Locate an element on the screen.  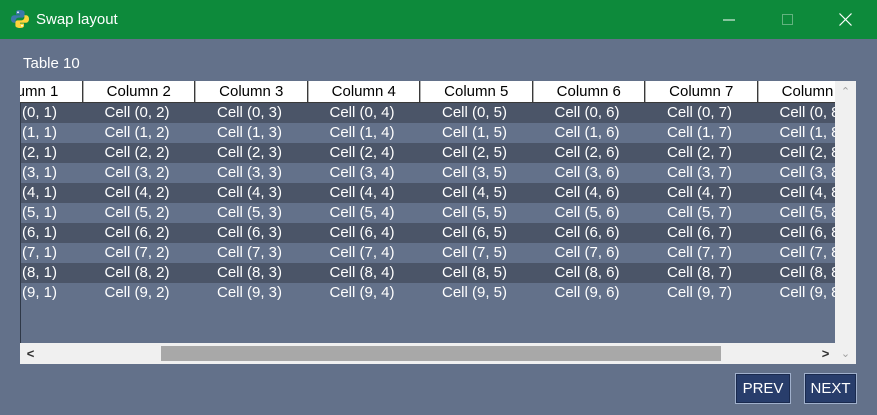
table-cell: Cell (2, 5) is located at coordinates (476, 153).